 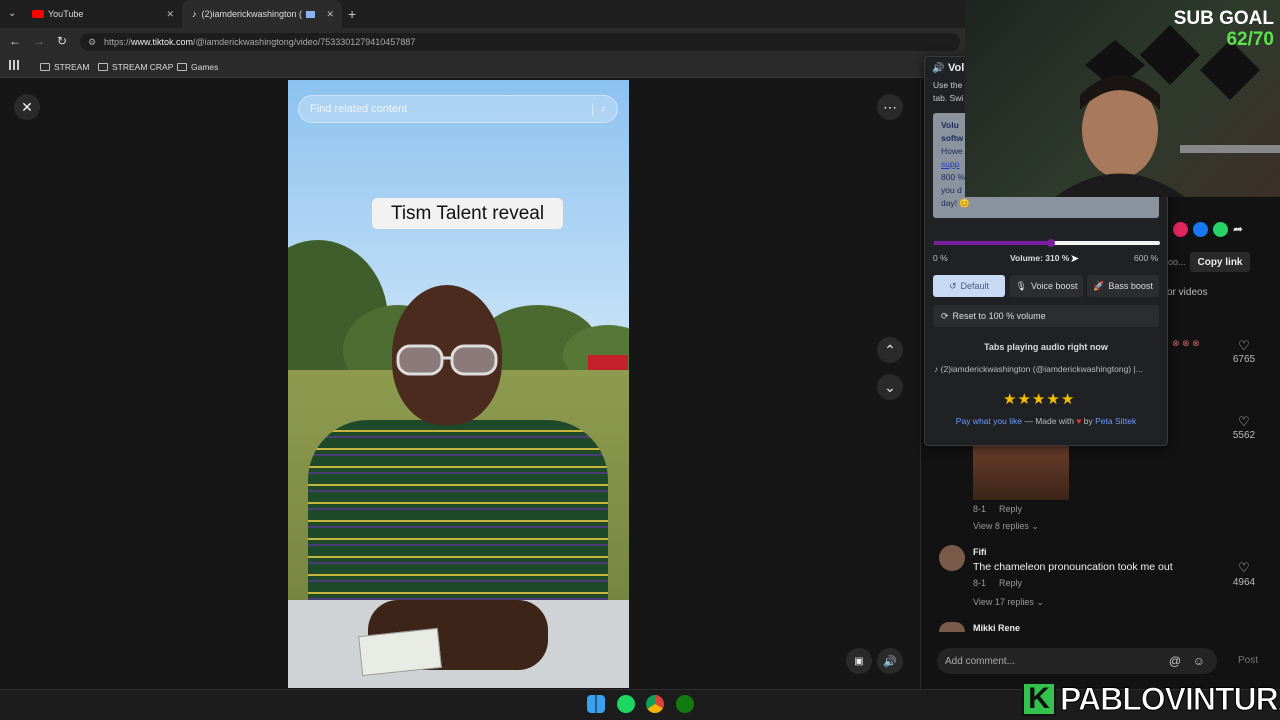 What do you see at coordinates (400, 652) in the screenshot?
I see `playing-card` at bounding box center [400, 652].